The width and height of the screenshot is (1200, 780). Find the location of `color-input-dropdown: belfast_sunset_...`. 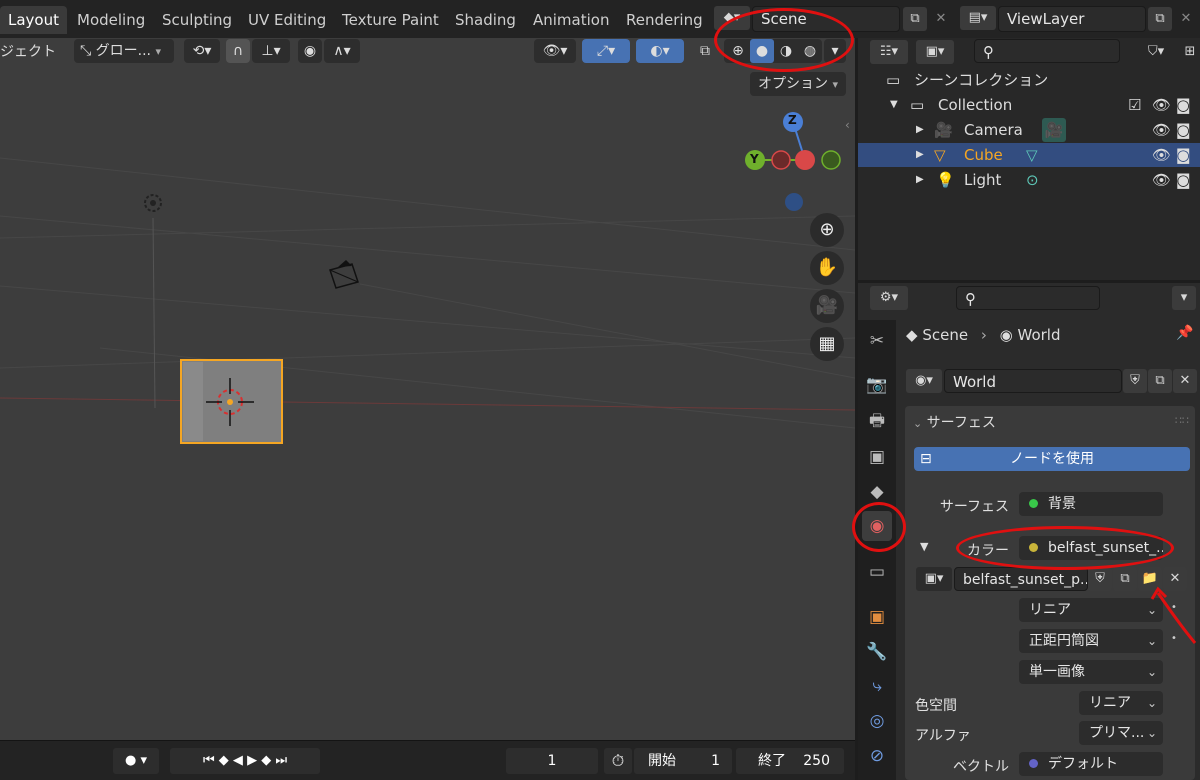

color-input-dropdown: belfast_sunset_... is located at coordinates (1091, 548).